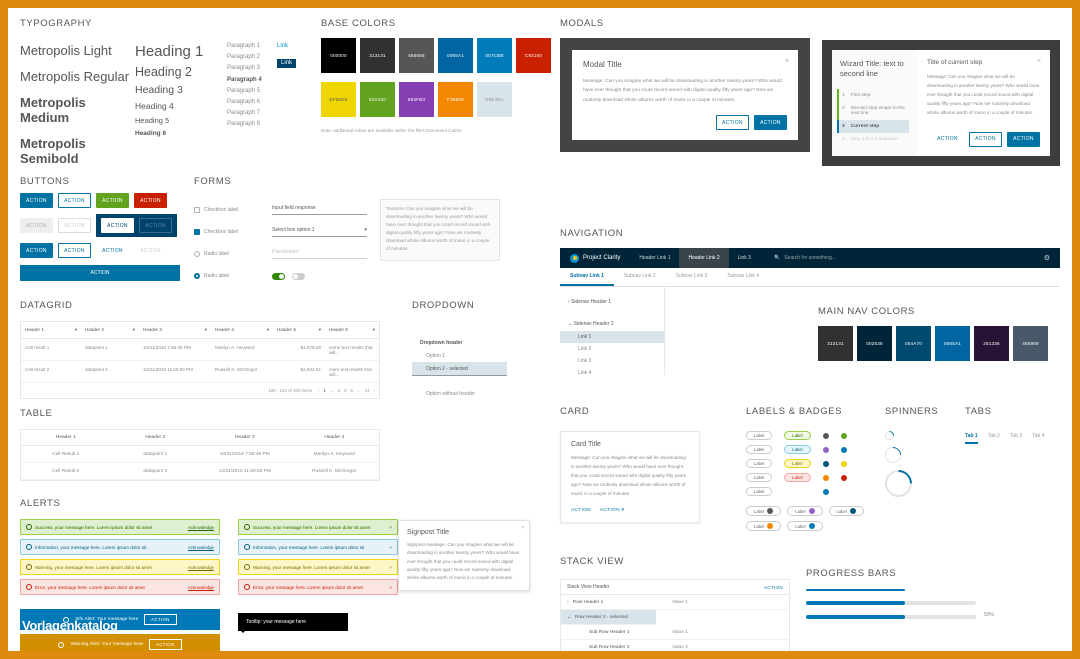  What do you see at coordinates (278, 276) in the screenshot?
I see `toggle-on` at bounding box center [278, 276].